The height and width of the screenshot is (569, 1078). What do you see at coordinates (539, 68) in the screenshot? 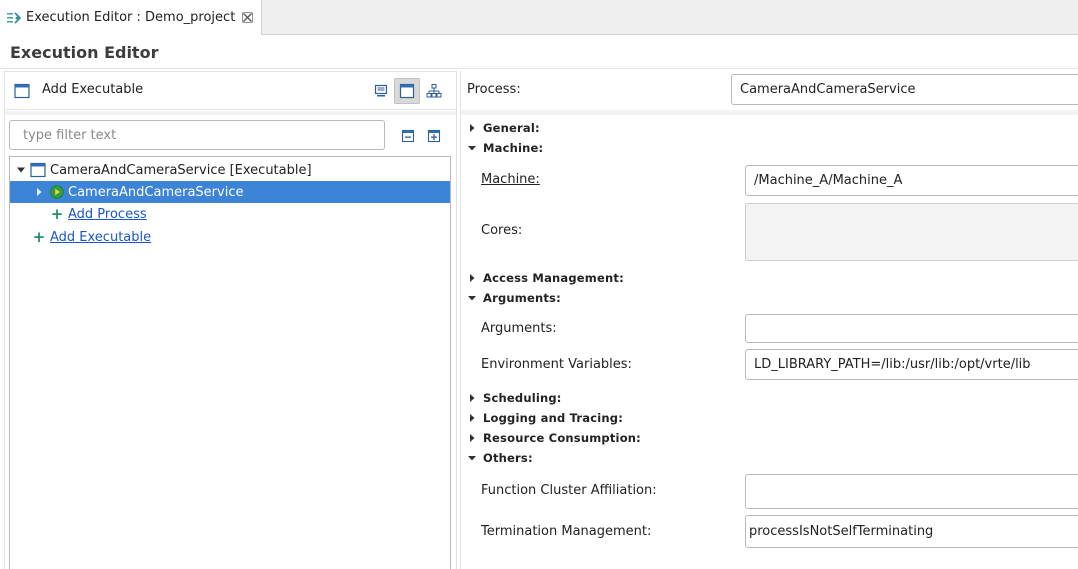
I see `divider` at bounding box center [539, 68].